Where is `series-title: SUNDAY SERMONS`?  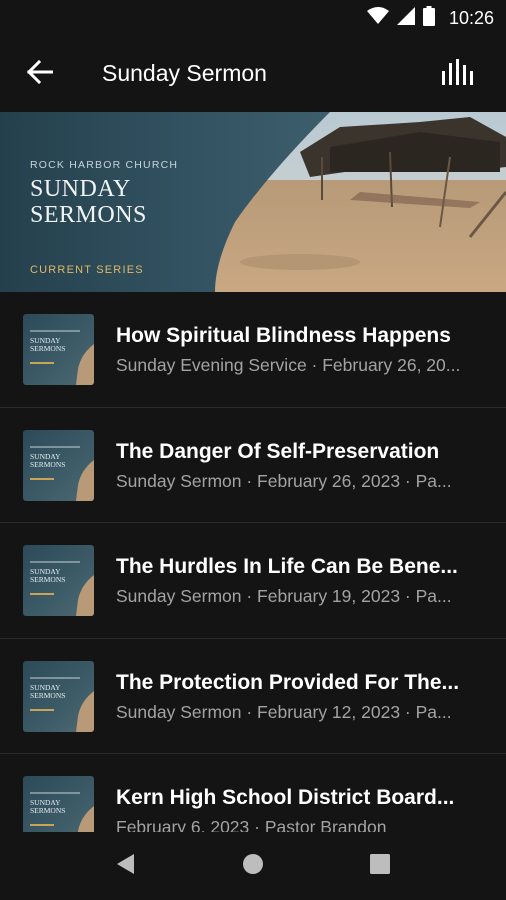
series-title: SUNDAY SERMONS is located at coordinates (88, 202).